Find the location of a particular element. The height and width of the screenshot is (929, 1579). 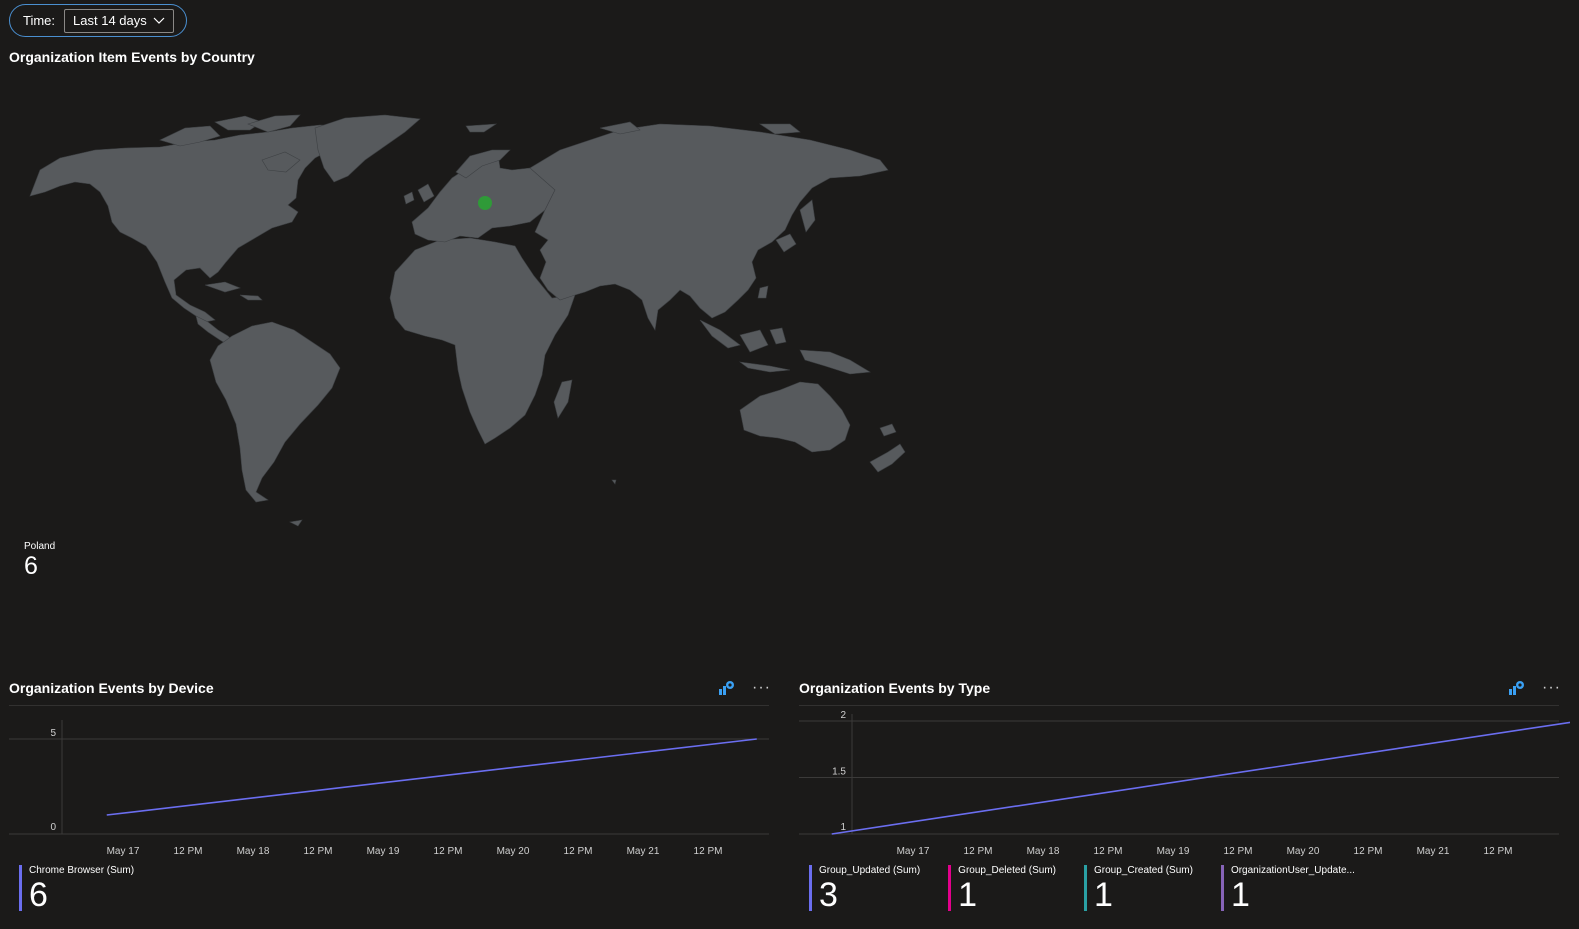

type-tile-title: Organization Events by Type is located at coordinates (895, 688).